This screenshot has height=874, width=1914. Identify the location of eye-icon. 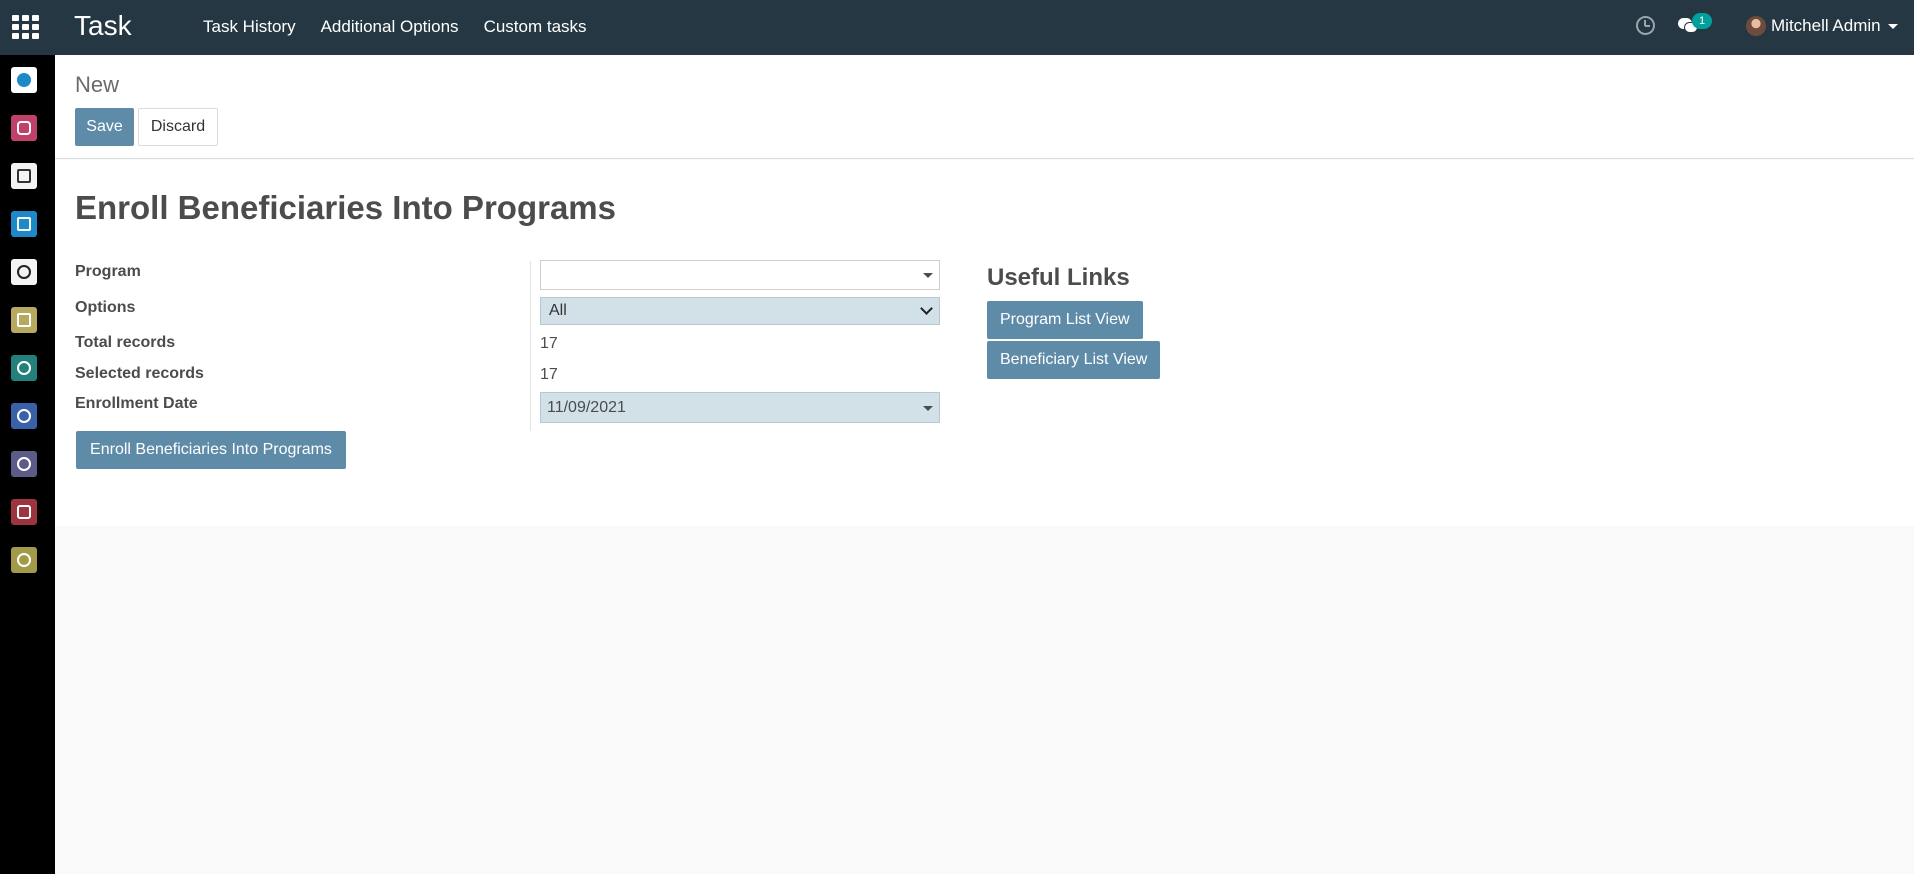
(24, 272).